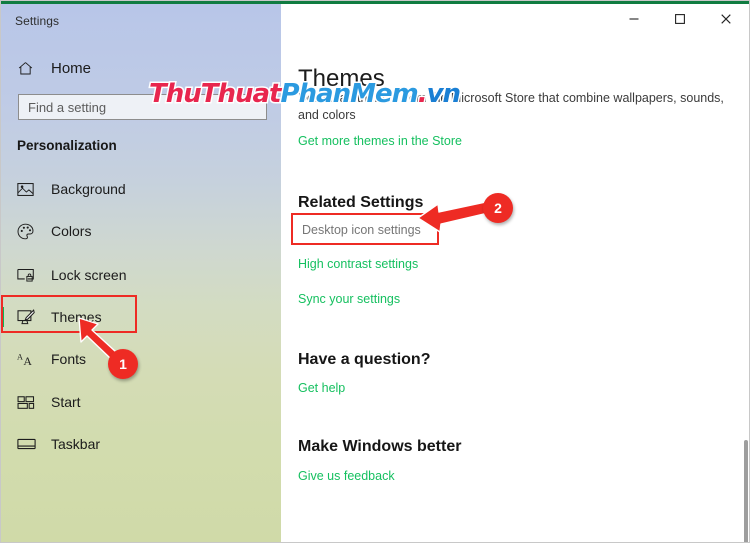 The width and height of the screenshot is (750, 543). I want to click on annotation-badge-1: 1, so click(123, 364).